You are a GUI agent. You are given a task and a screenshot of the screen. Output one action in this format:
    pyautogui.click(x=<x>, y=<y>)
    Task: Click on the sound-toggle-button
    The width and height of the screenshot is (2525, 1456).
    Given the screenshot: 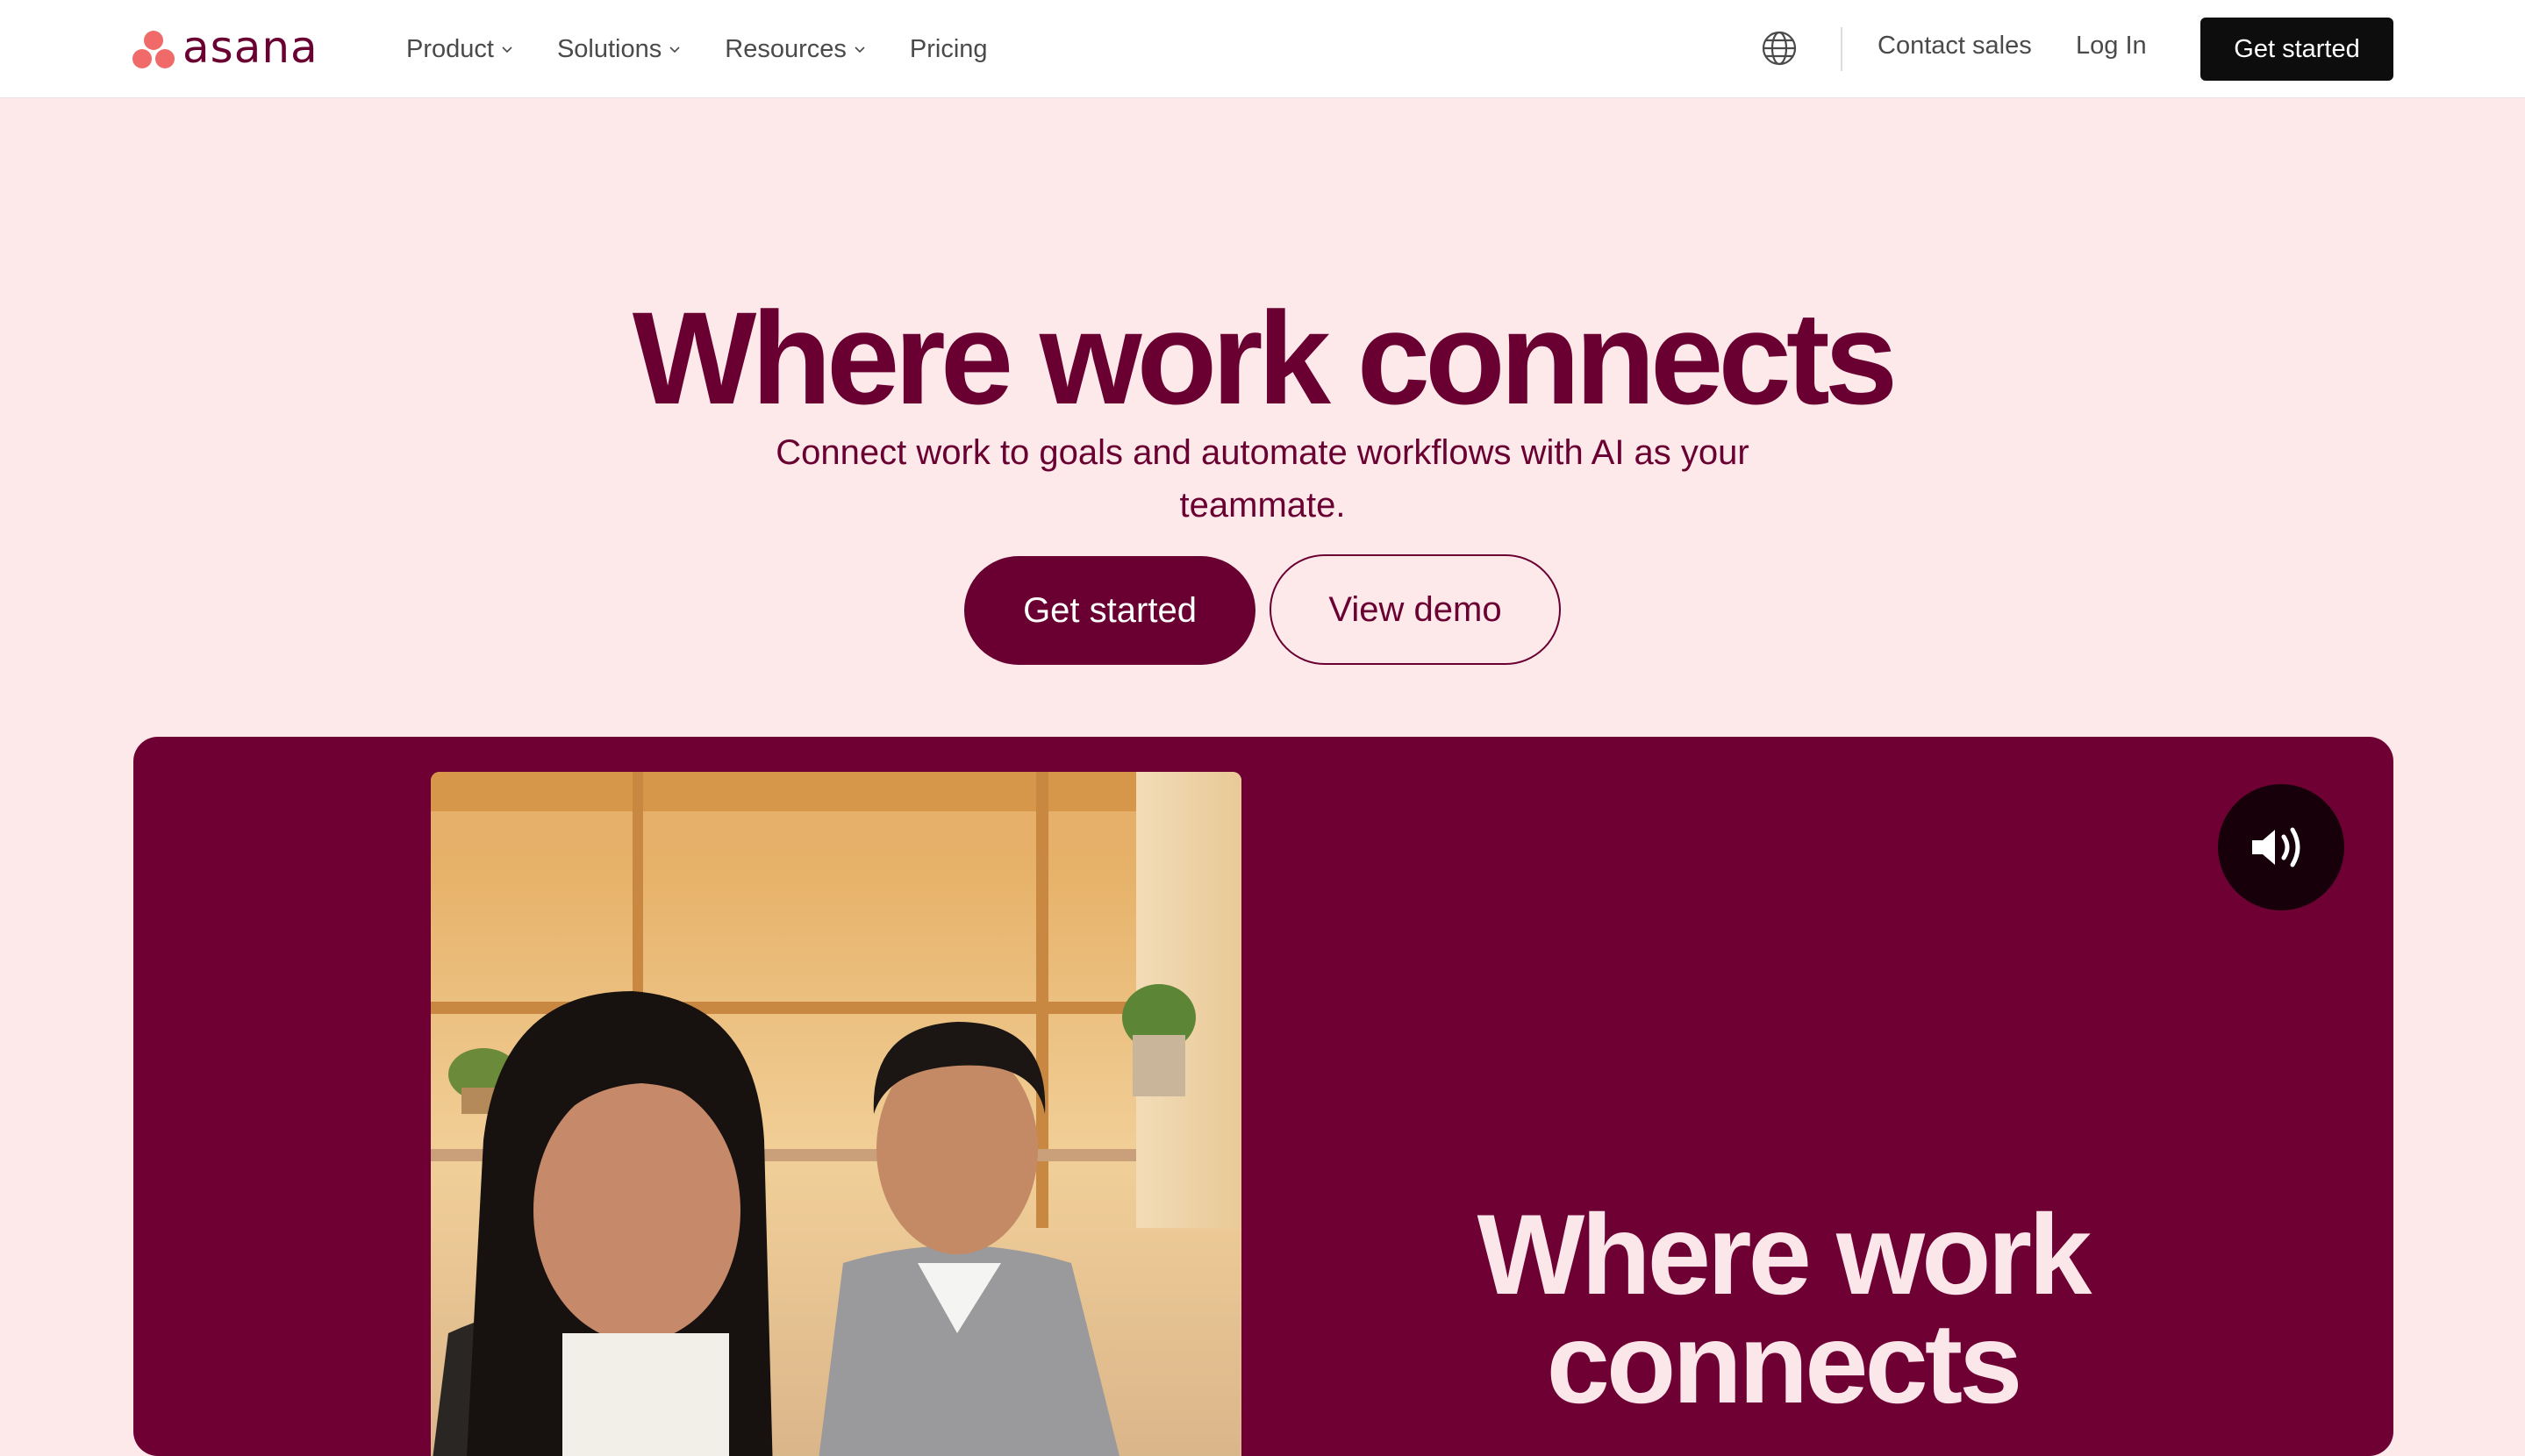 What is the action you would take?
    pyautogui.click(x=2281, y=847)
    